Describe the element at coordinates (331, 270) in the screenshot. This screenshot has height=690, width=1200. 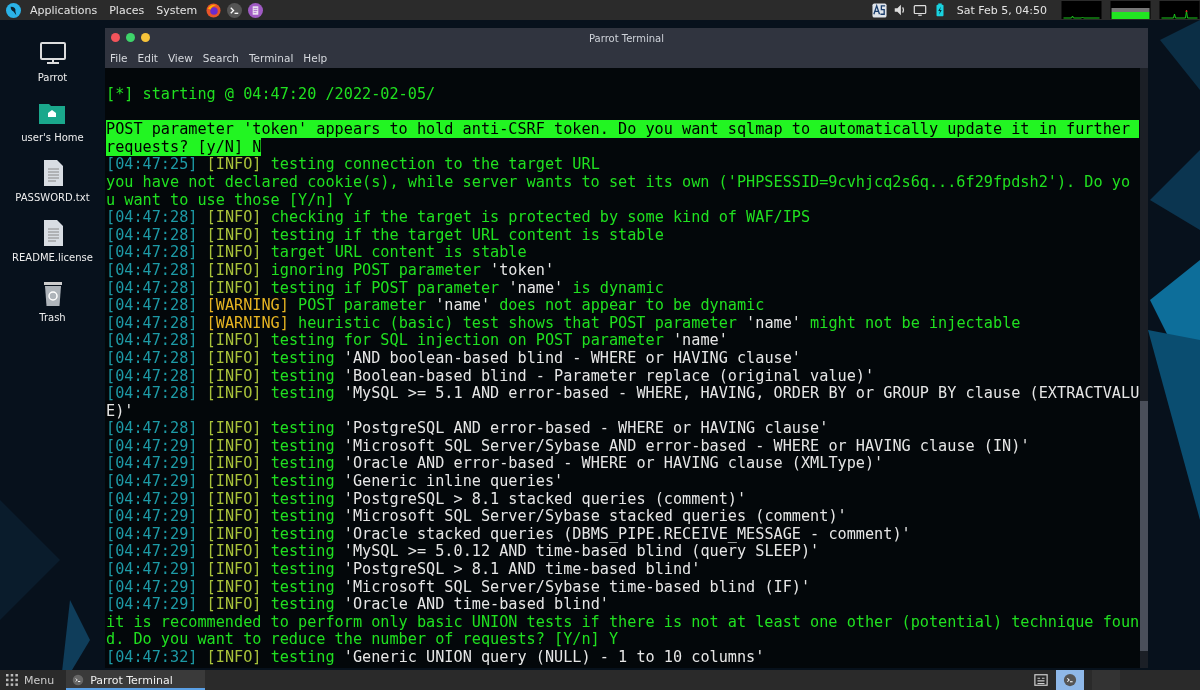
I see `terminal-line: [04:47:28] [INFO] ignoring POST parameter 'token'` at that location.